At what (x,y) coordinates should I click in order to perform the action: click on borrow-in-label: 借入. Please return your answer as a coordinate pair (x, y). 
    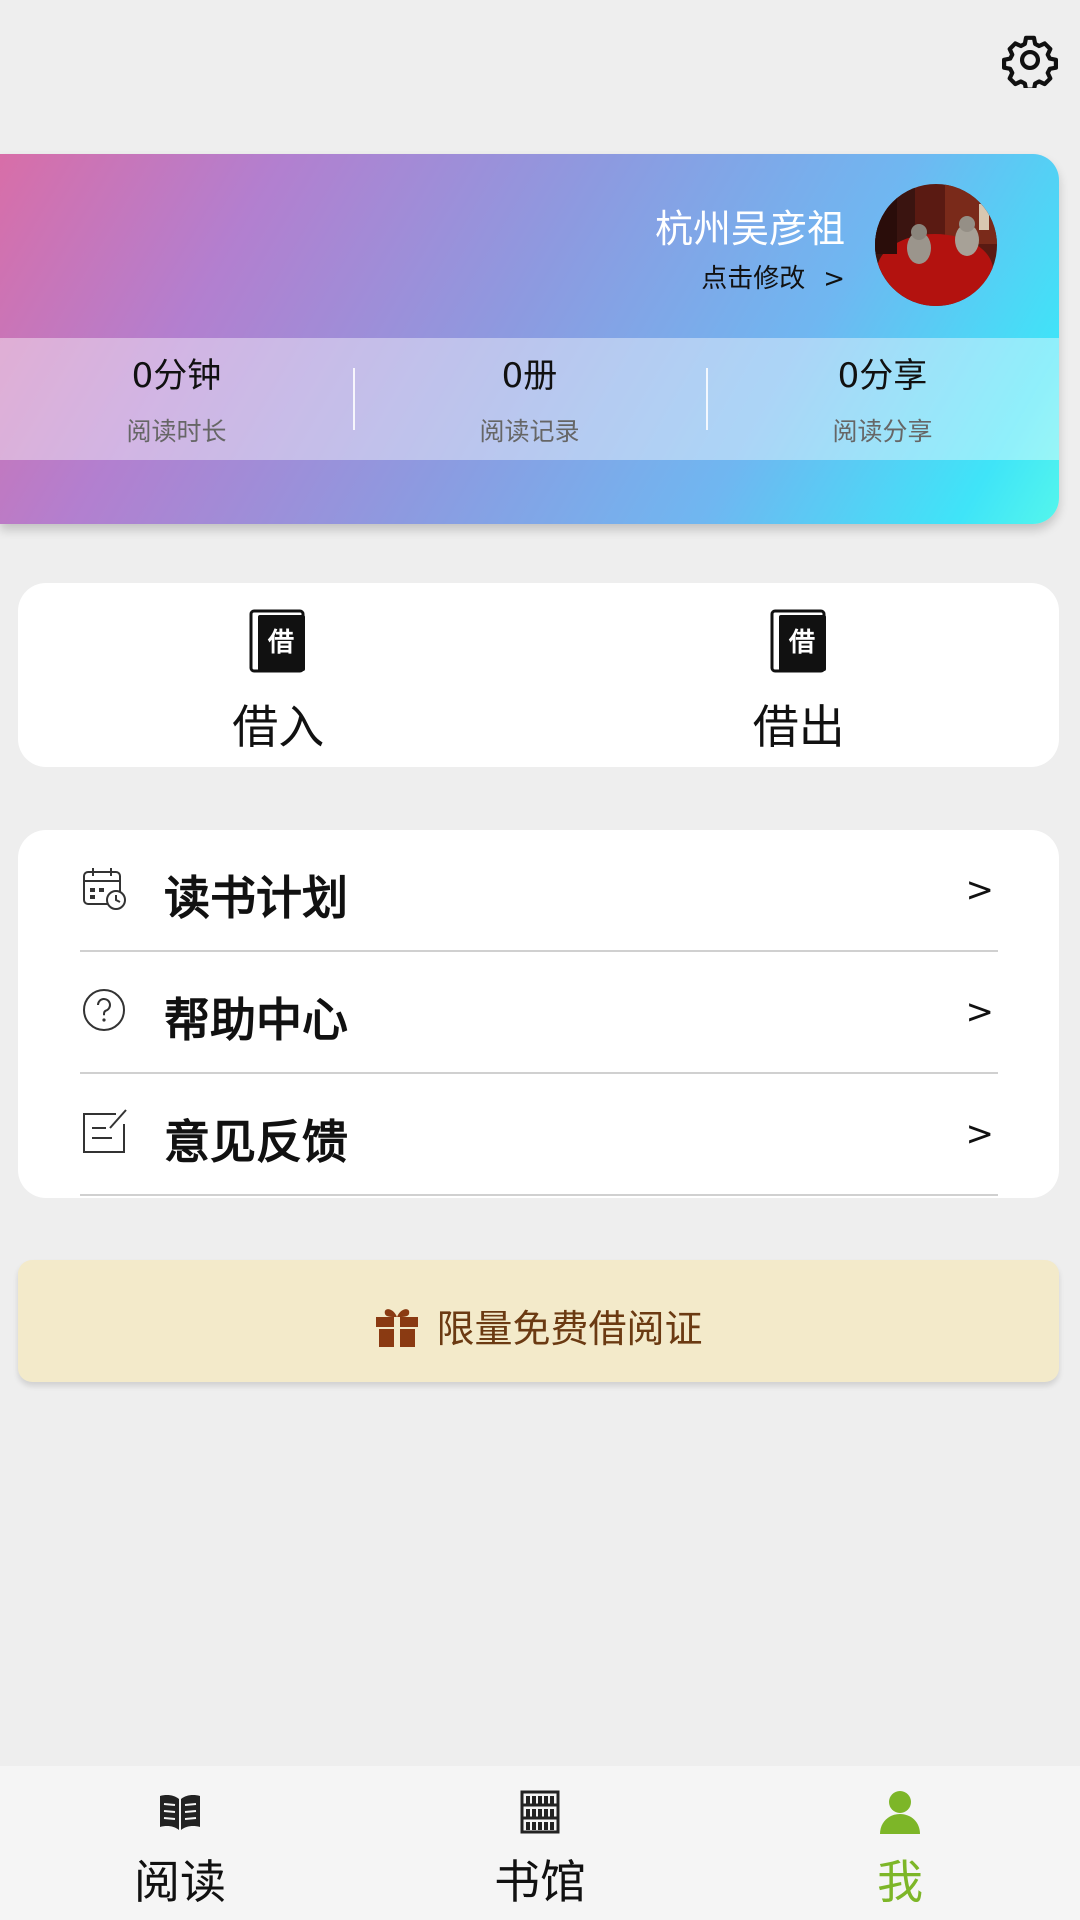
    Looking at the image, I should click on (278, 727).